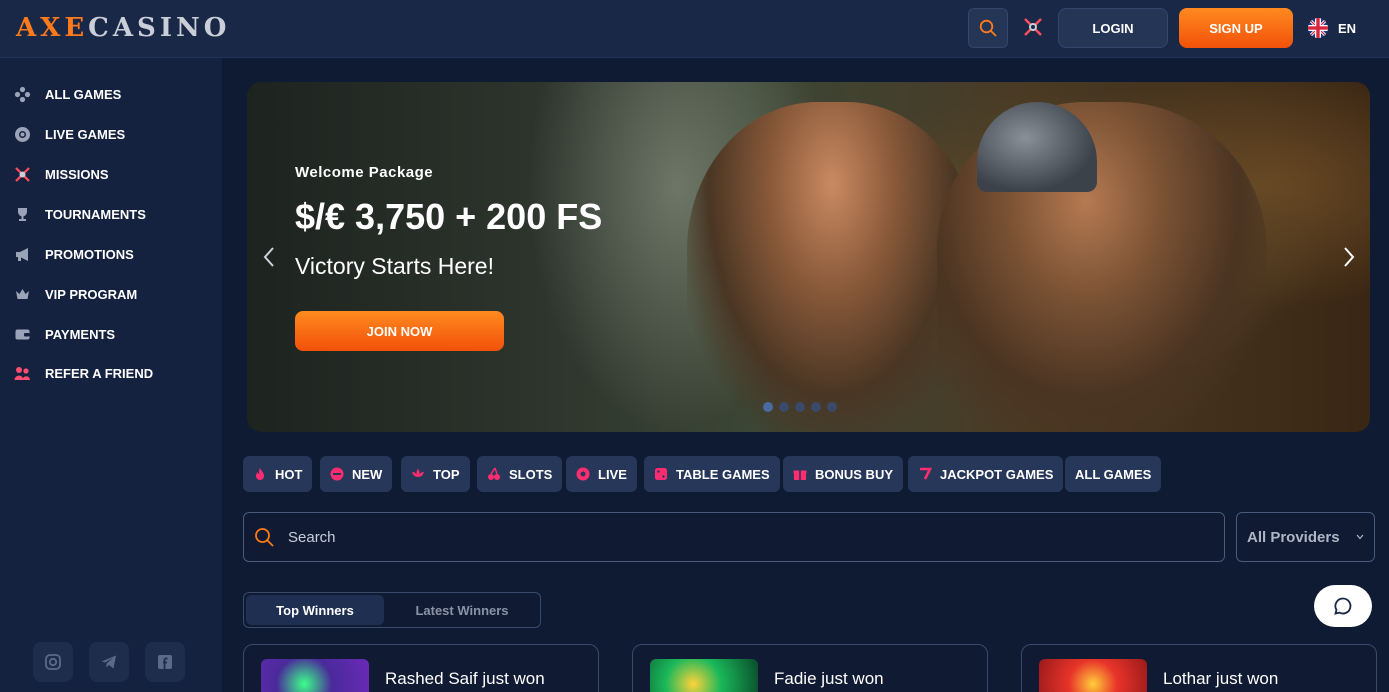 The height and width of the screenshot is (692, 1389). I want to click on winner-card: Lothar just won, so click(1199, 668).